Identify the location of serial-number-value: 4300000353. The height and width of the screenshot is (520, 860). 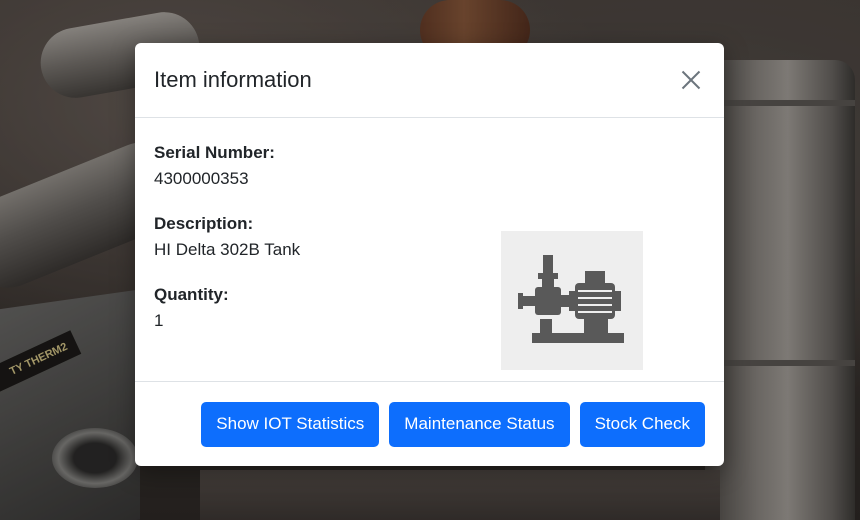
(201, 178).